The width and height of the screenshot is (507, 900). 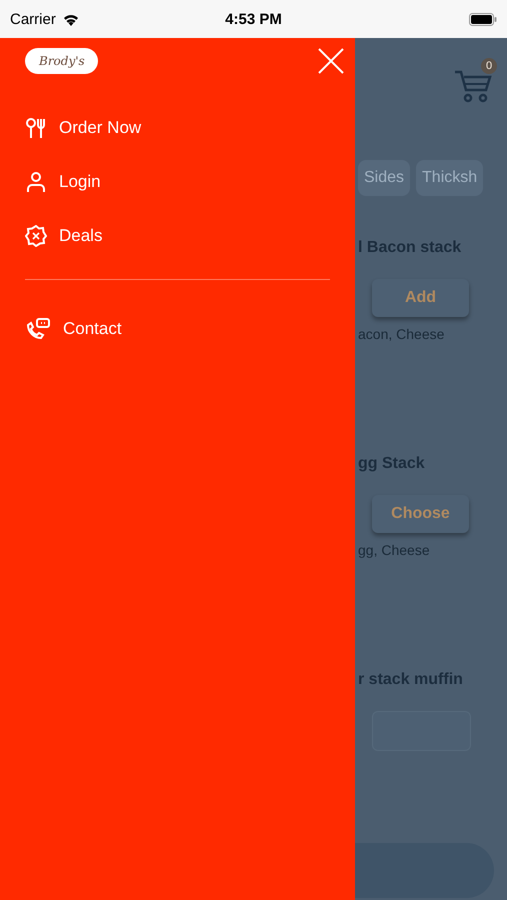 I want to click on cart-count-badge: 0, so click(x=489, y=66).